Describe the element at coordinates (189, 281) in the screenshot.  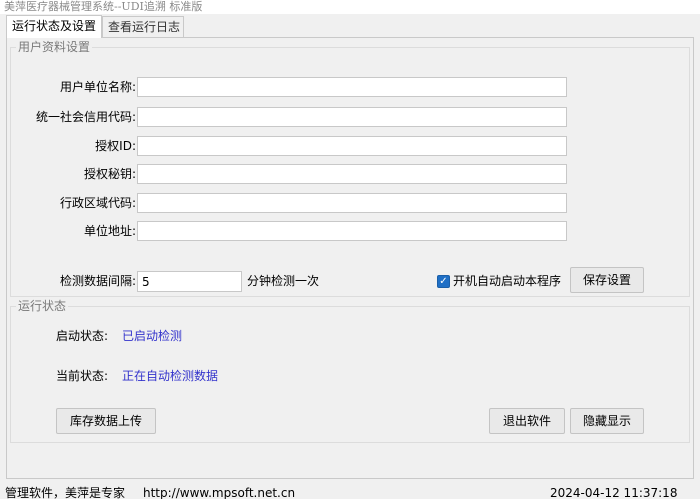
I see `interval-field` at that location.